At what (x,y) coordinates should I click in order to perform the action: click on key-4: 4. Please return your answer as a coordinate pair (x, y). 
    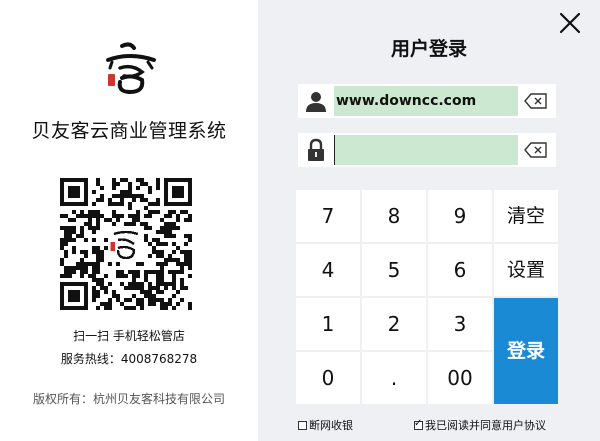
    Looking at the image, I should click on (328, 270).